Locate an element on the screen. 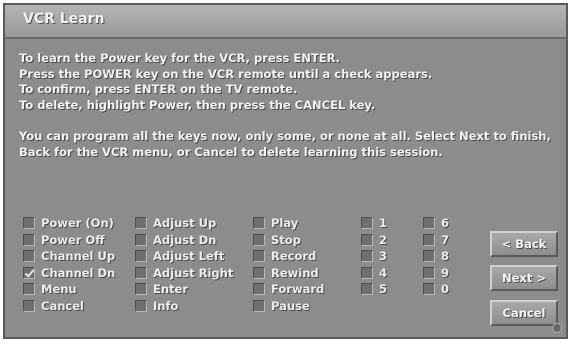  key-checkbox: Channel Dn is located at coordinates (79, 273).